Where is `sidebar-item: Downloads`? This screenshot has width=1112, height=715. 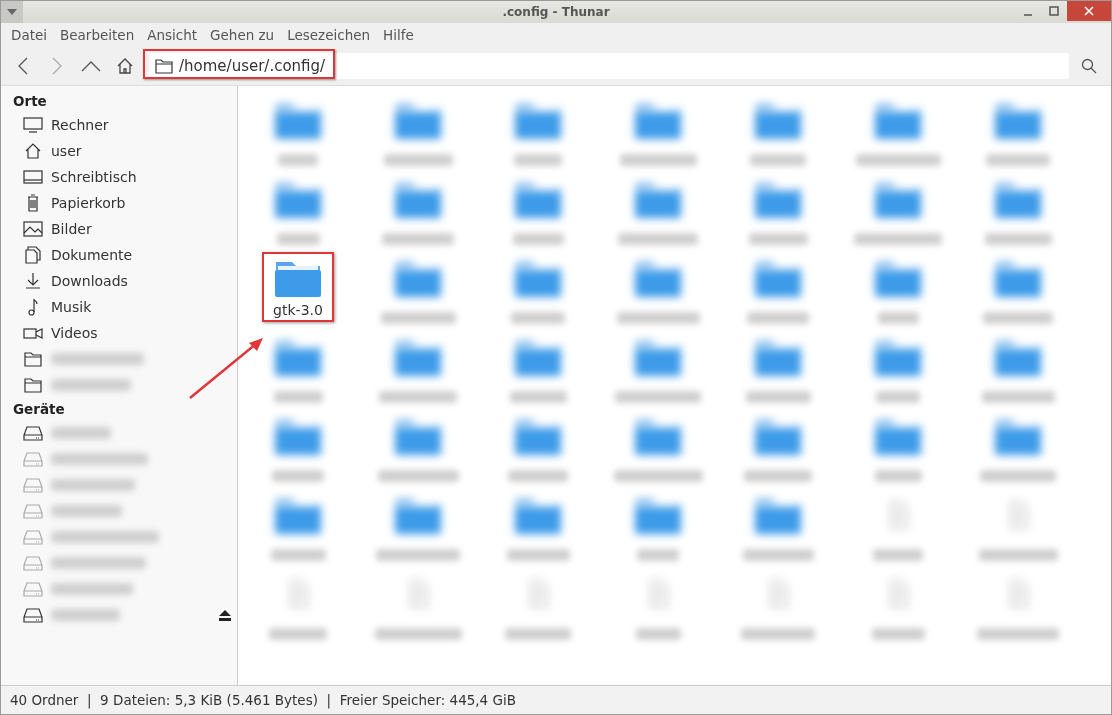 sidebar-item: Downloads is located at coordinates (89, 281).